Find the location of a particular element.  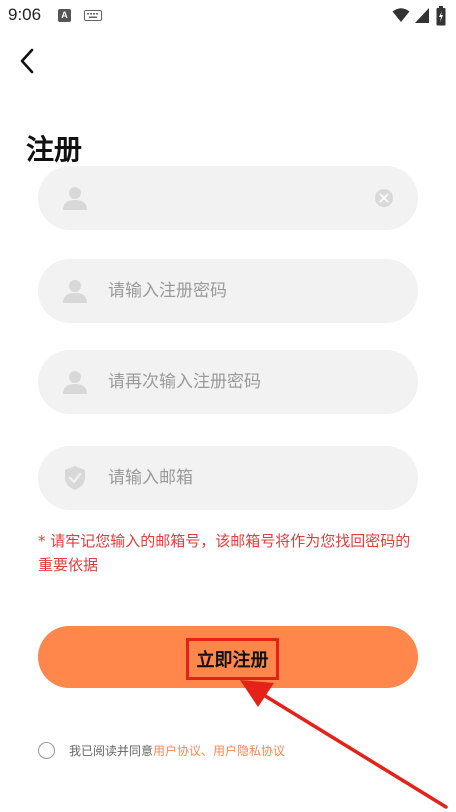

email-field is located at coordinates (228, 478).